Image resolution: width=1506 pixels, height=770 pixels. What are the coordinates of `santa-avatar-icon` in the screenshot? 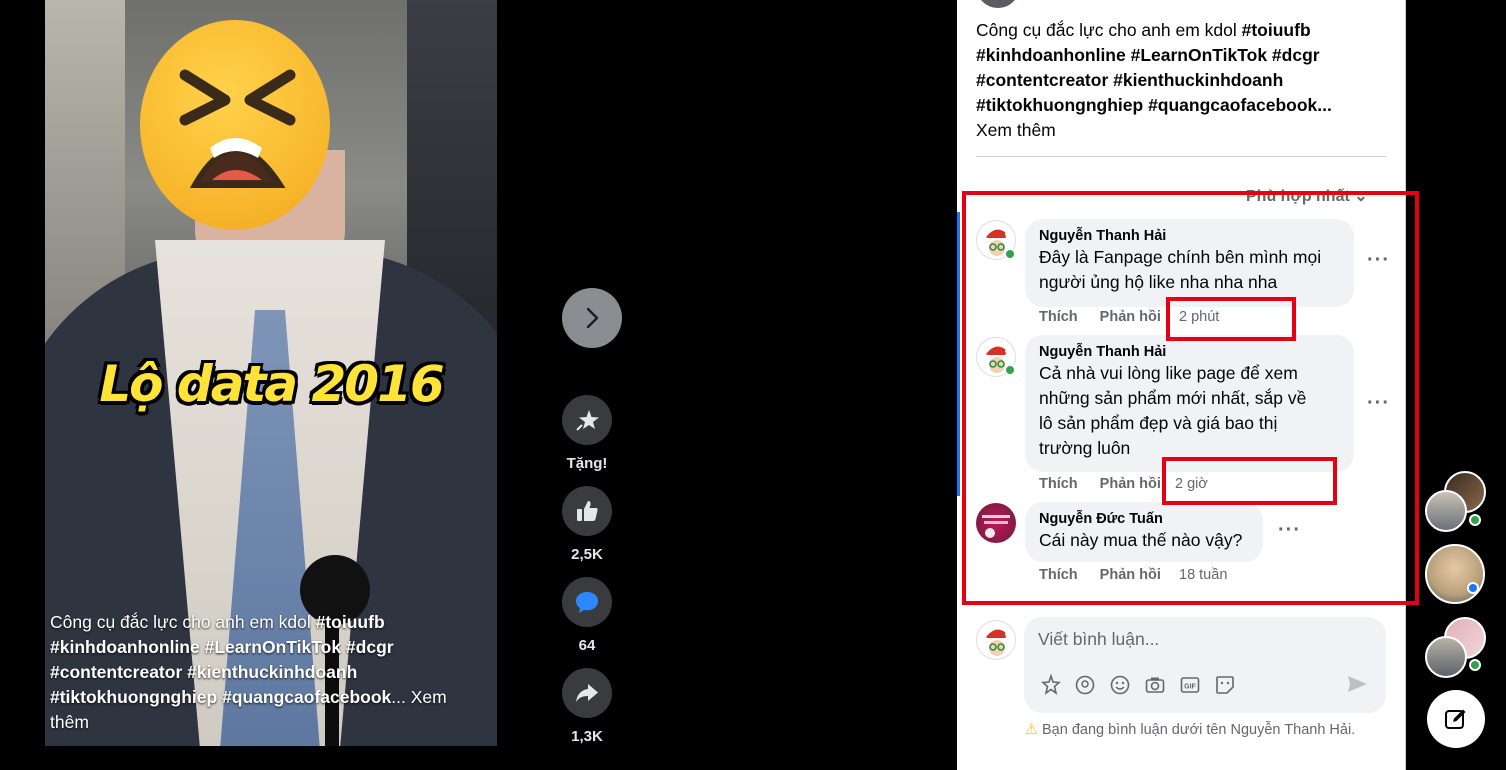 It's located at (998, 642).